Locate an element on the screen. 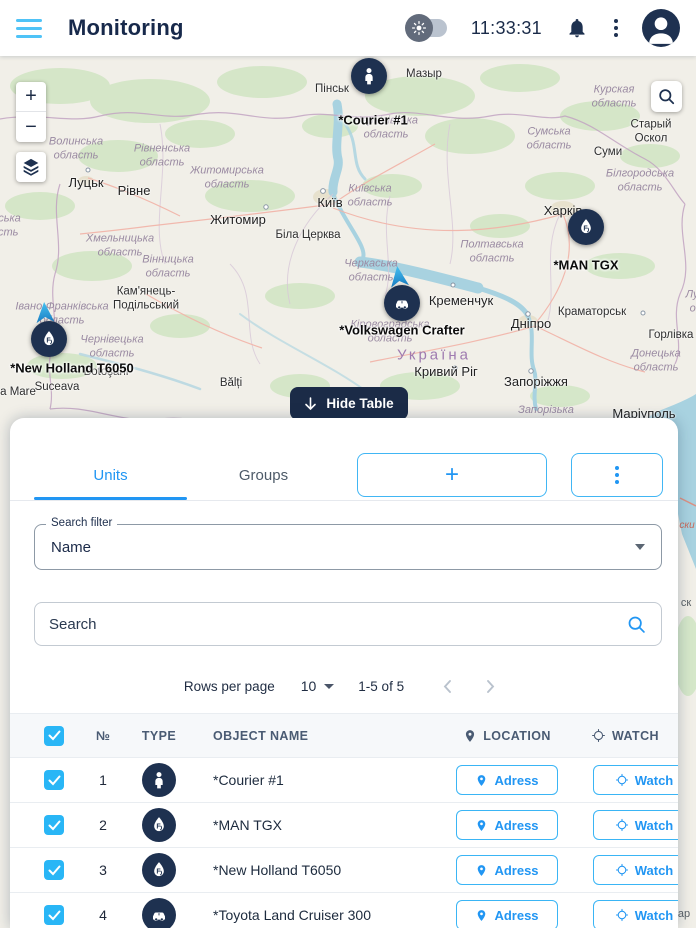  menu-icon is located at coordinates (29, 28).